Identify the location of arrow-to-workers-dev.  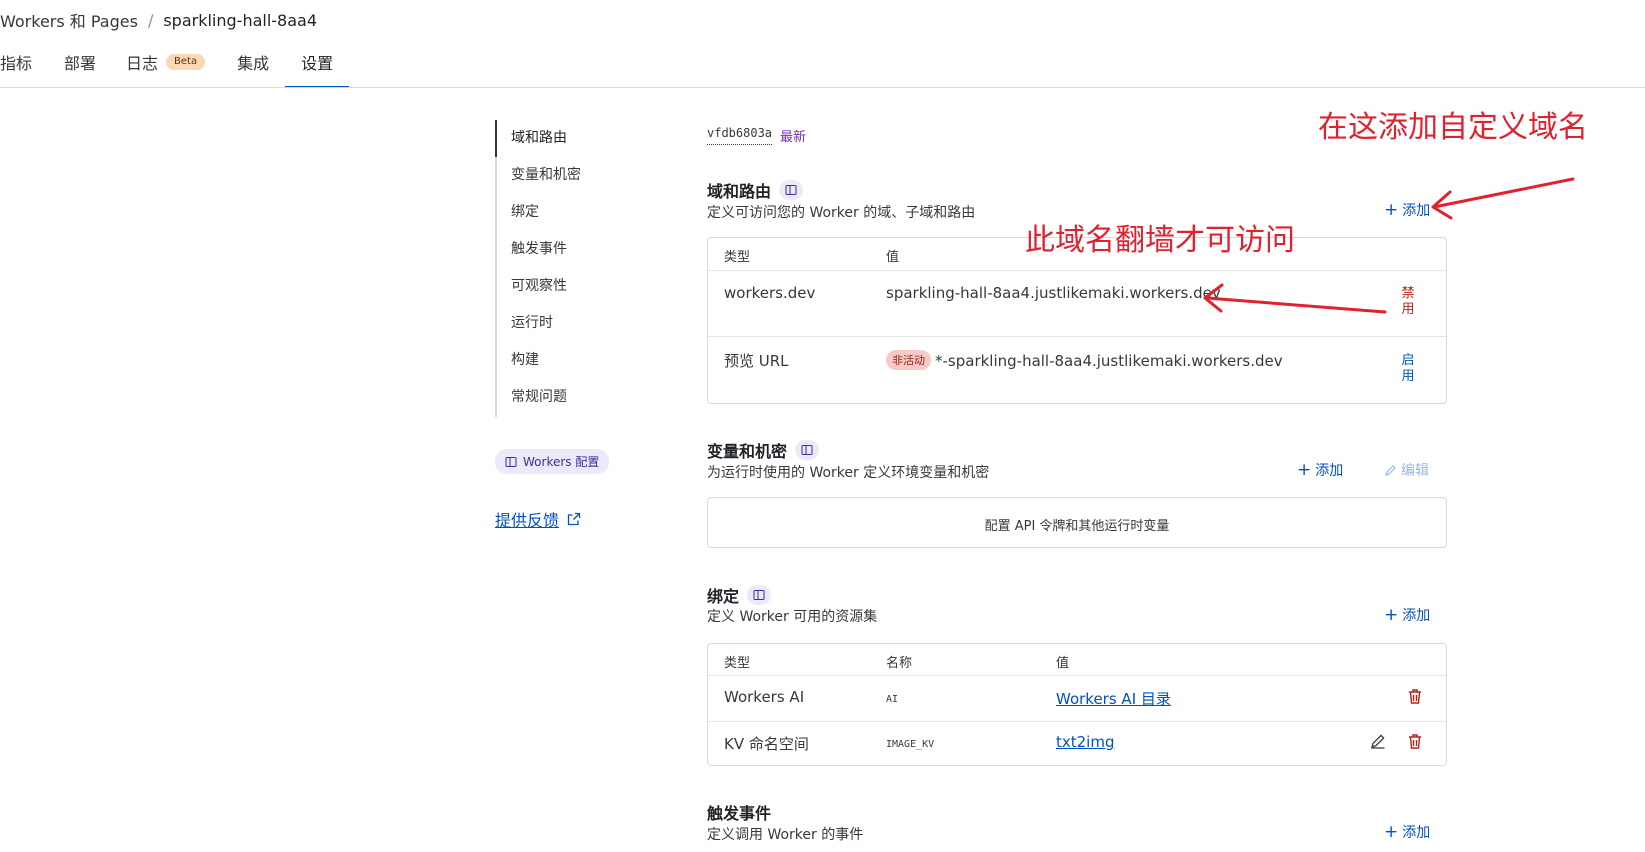
(1295, 298).